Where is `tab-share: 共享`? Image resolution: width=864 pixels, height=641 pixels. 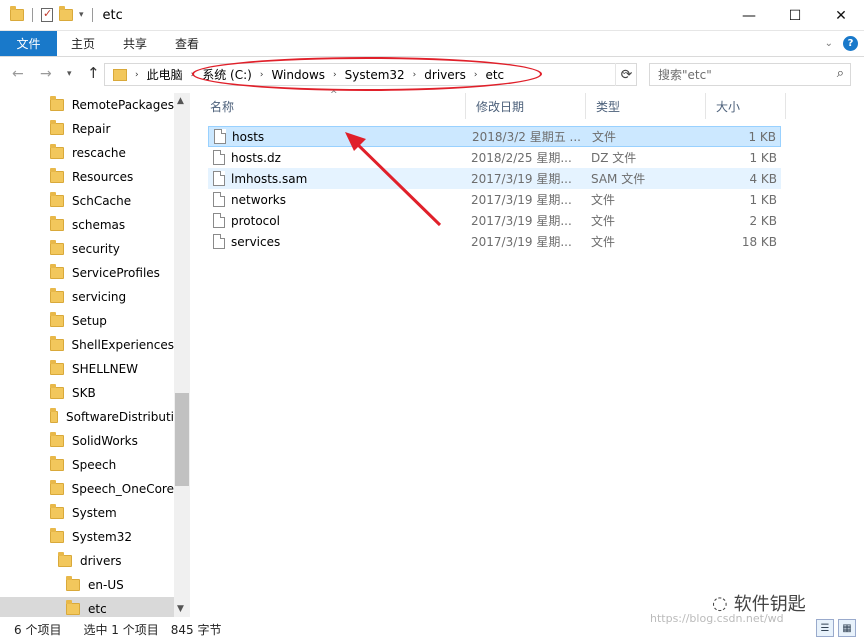
tab-share: 共享 is located at coordinates (135, 43).